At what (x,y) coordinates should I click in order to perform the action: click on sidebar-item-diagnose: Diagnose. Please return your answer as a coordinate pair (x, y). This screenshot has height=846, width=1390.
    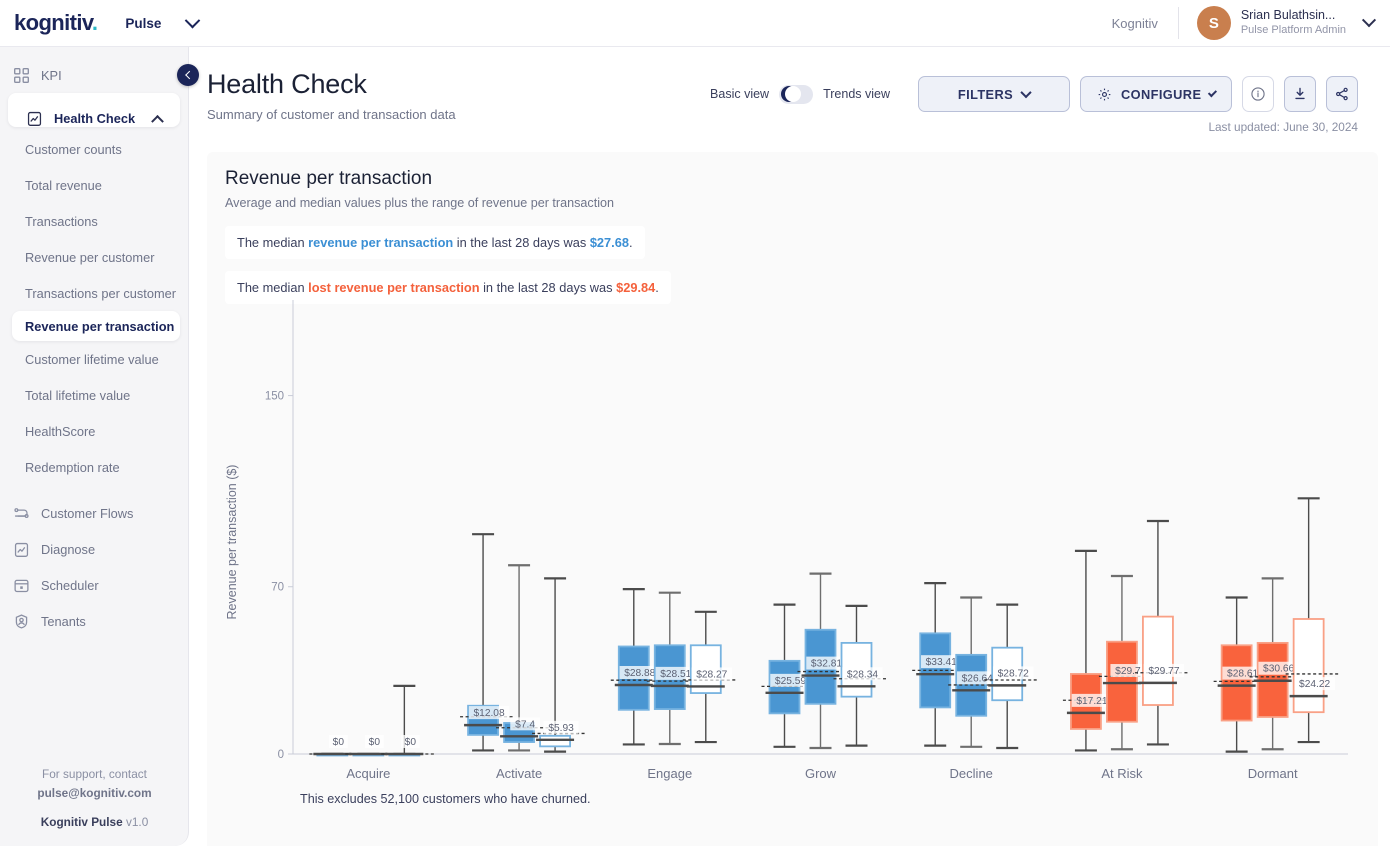
    Looking at the image, I should click on (94, 549).